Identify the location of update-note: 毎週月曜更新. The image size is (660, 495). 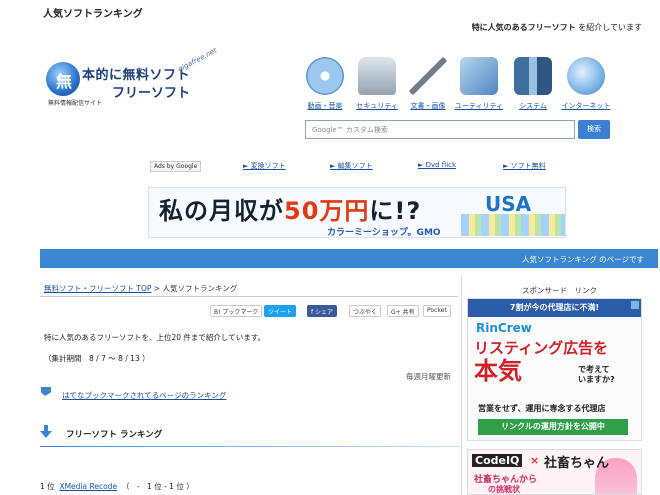
(428, 376).